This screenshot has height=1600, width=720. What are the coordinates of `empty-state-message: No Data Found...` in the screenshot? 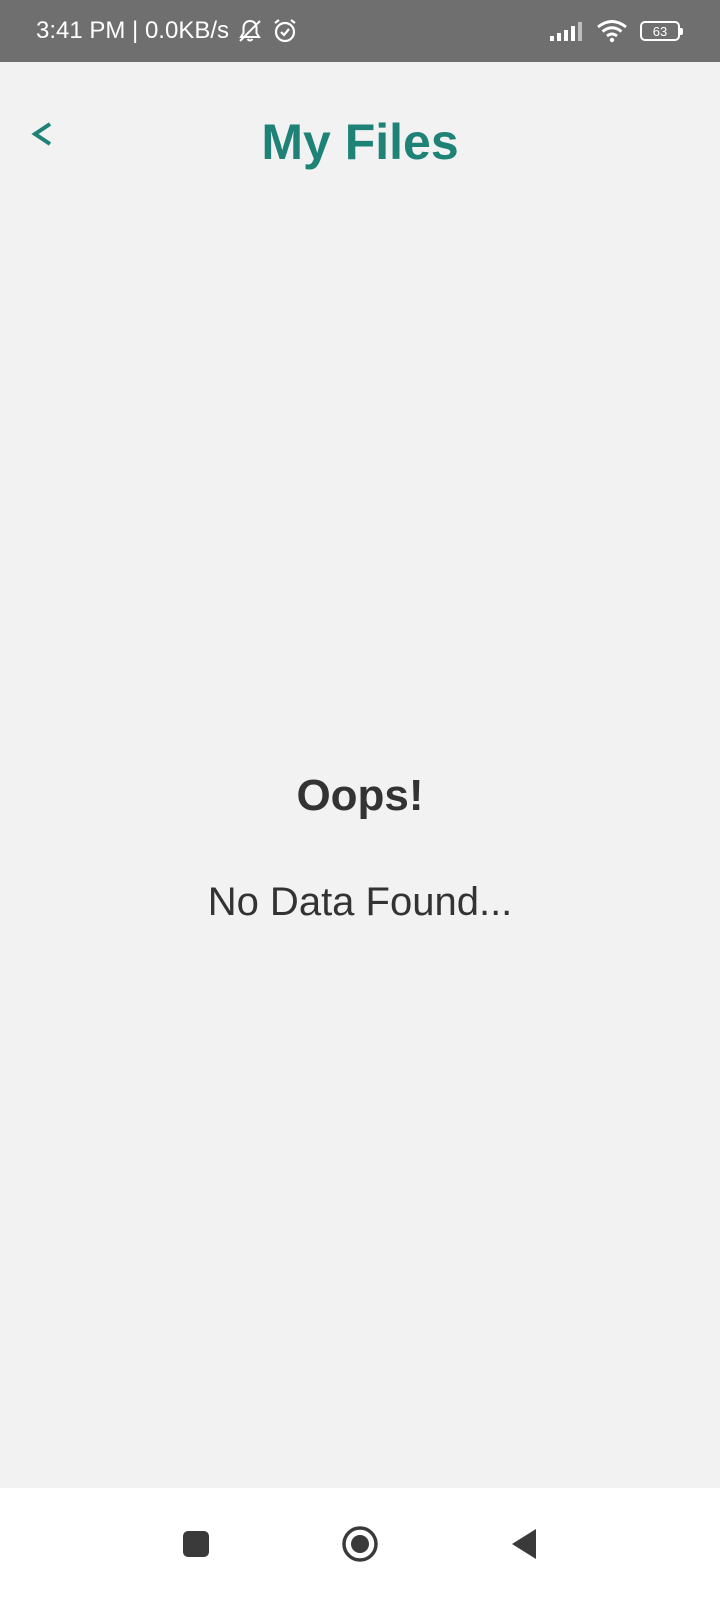 It's located at (360, 902).